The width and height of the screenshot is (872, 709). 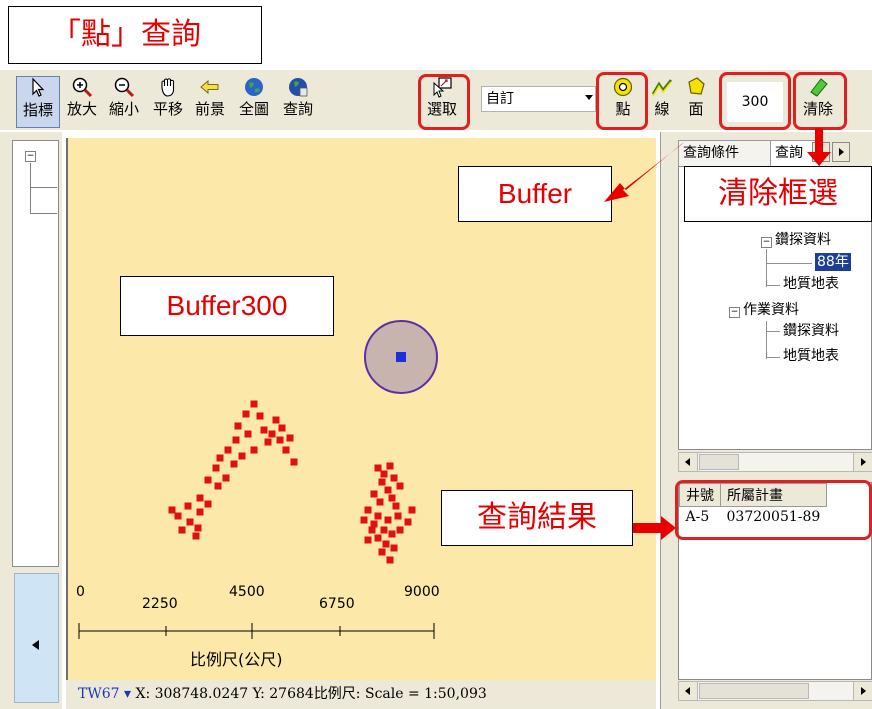 I want to click on pan-button: 平移, so click(x=168, y=102).